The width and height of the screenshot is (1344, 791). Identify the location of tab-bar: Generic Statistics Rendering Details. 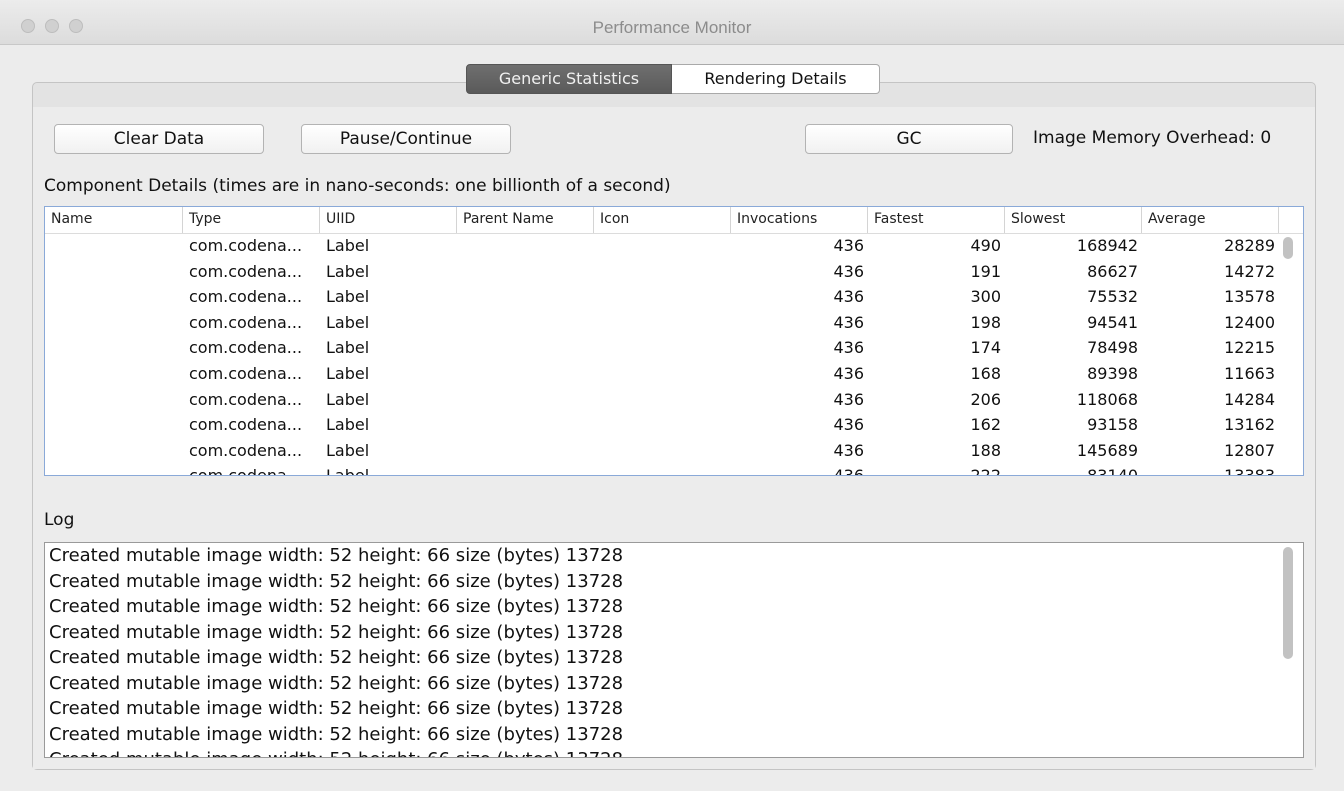
(673, 79).